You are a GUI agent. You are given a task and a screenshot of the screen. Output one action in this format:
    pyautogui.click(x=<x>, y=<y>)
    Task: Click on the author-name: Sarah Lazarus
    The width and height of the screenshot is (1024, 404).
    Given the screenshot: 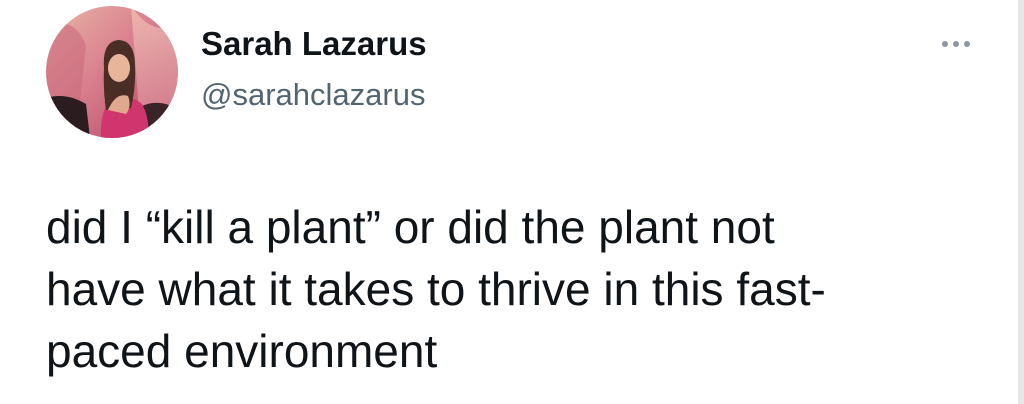 What is the action you would take?
    pyautogui.click(x=314, y=44)
    